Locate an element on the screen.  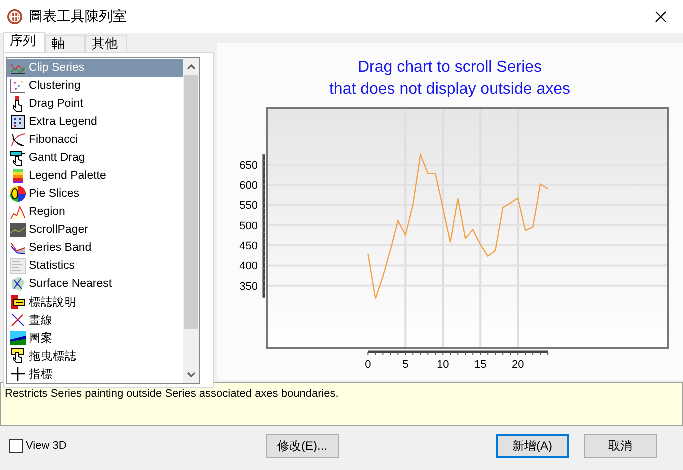
list-item: 圖案 is located at coordinates (95, 338).